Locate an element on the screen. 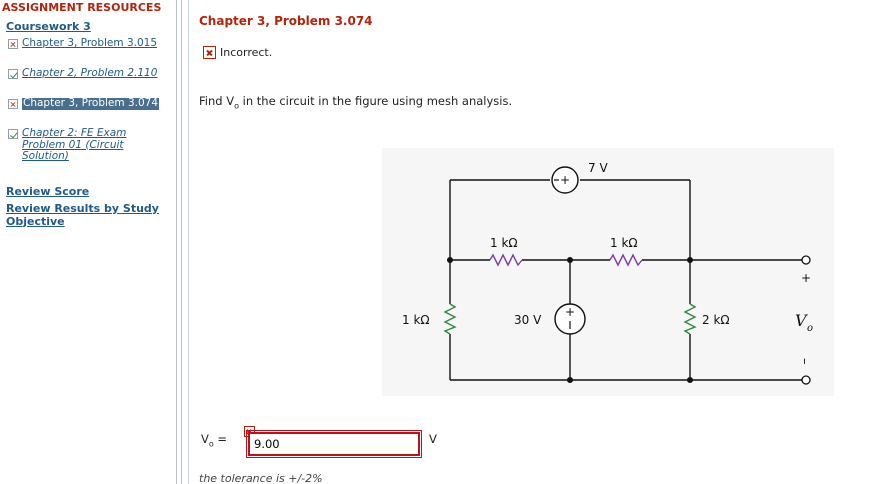  tolerance-text: the tolerance is +/-2% is located at coordinates (261, 478).